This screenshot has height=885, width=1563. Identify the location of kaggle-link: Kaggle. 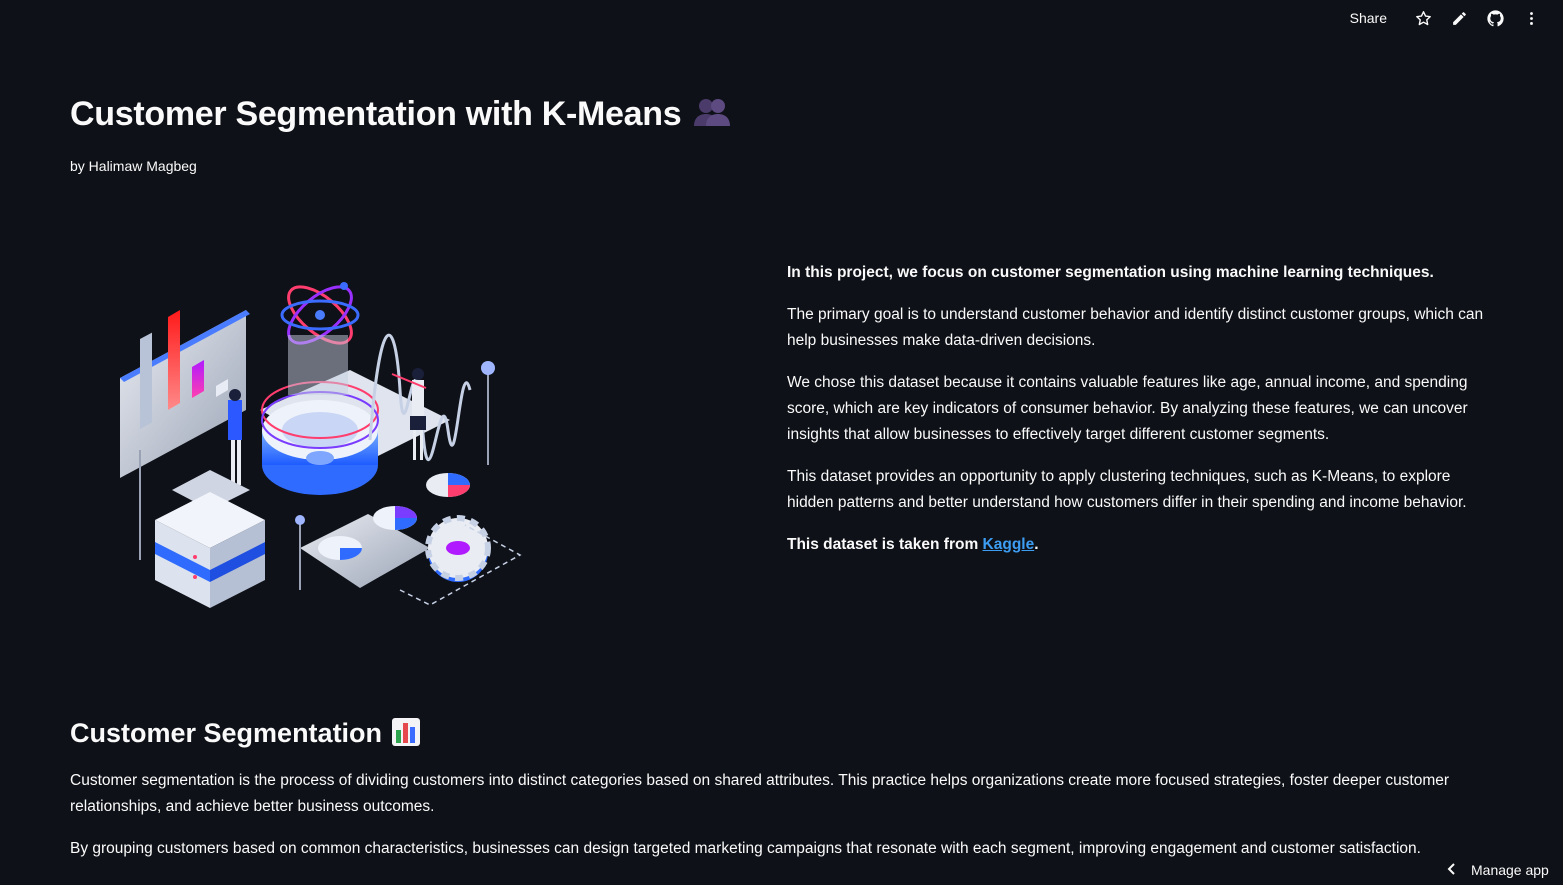
(1009, 544).